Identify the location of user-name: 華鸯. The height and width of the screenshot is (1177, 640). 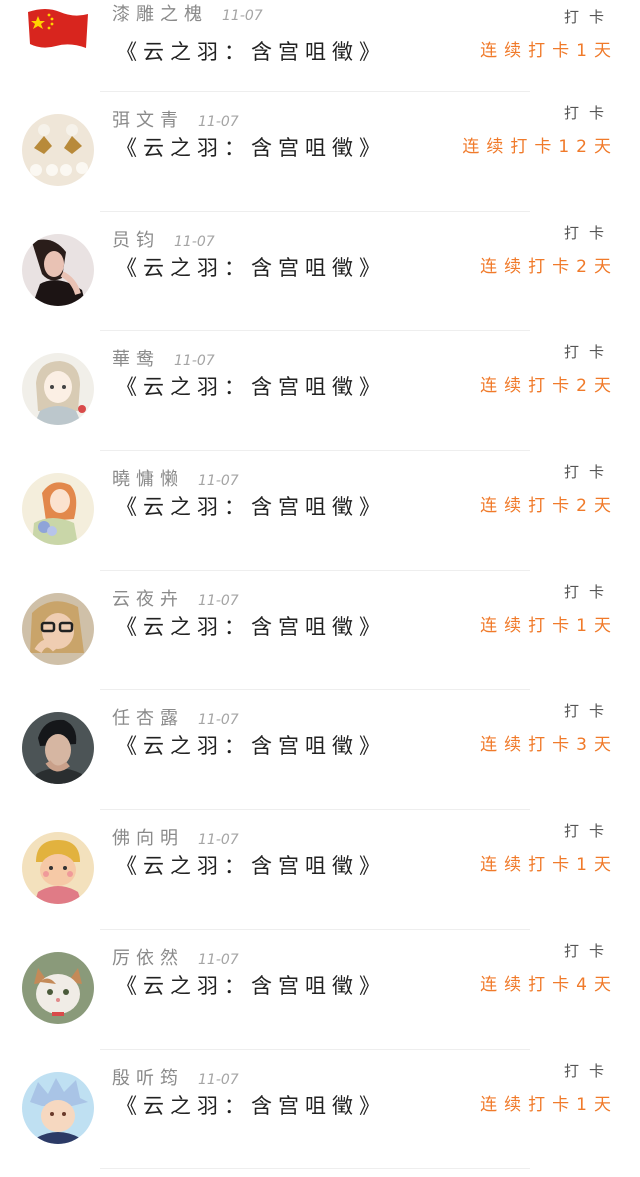
(136, 360).